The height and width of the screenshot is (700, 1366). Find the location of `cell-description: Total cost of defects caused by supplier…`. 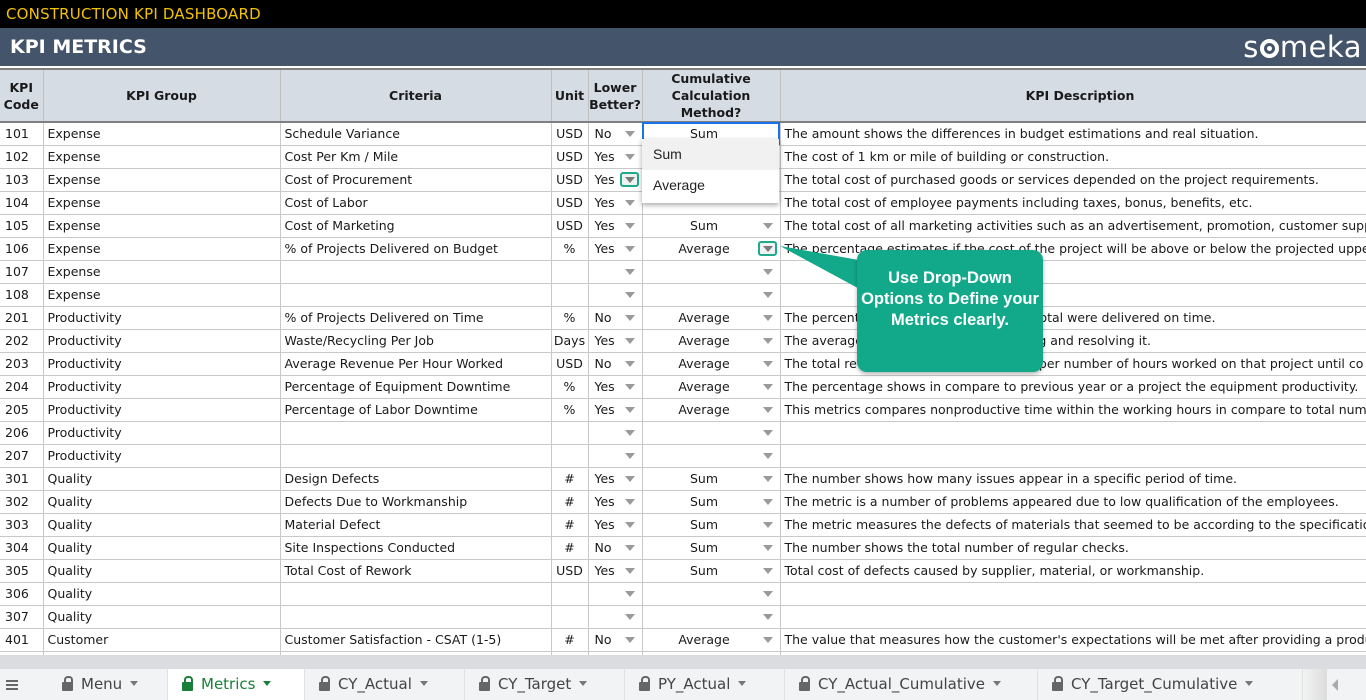

cell-description: Total cost of defects caused by supplier… is located at coordinates (1073, 571).